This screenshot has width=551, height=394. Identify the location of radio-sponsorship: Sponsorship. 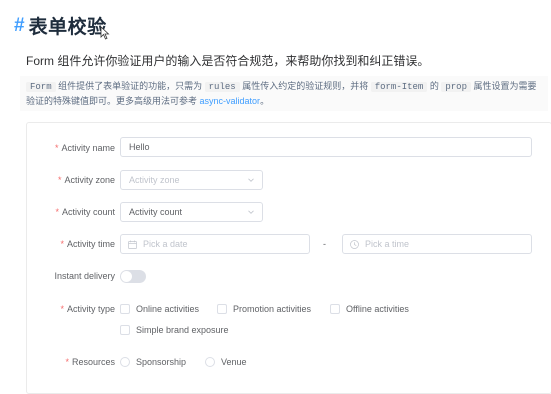
(153, 362).